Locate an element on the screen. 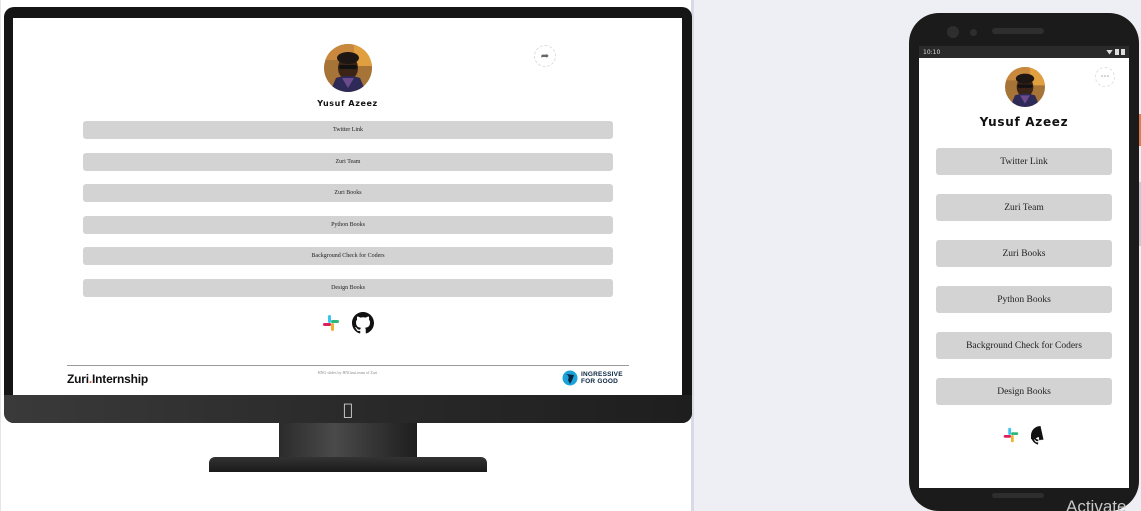 This screenshot has height=511, width=1141. ingressive-text: INGRESSIVE is located at coordinates (602, 374).